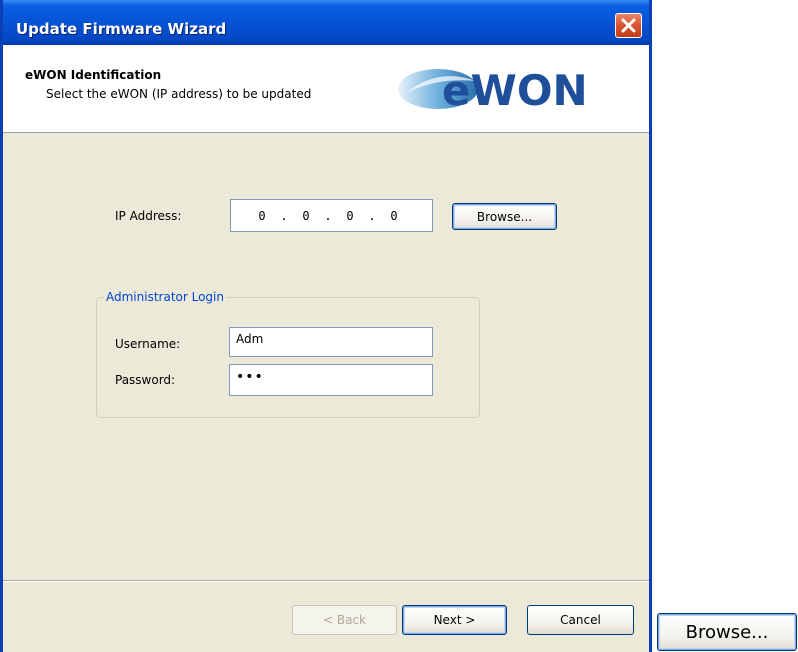 The width and height of the screenshot is (798, 652). What do you see at coordinates (454, 620) in the screenshot?
I see `next-button: Next >` at bounding box center [454, 620].